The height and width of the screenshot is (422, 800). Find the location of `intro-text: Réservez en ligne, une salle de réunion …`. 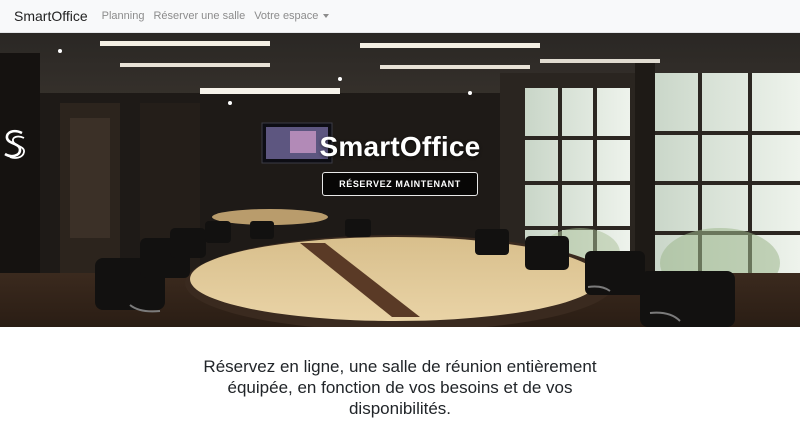

intro-text: Réservez en ligne, une salle de réunion … is located at coordinates (400, 387).